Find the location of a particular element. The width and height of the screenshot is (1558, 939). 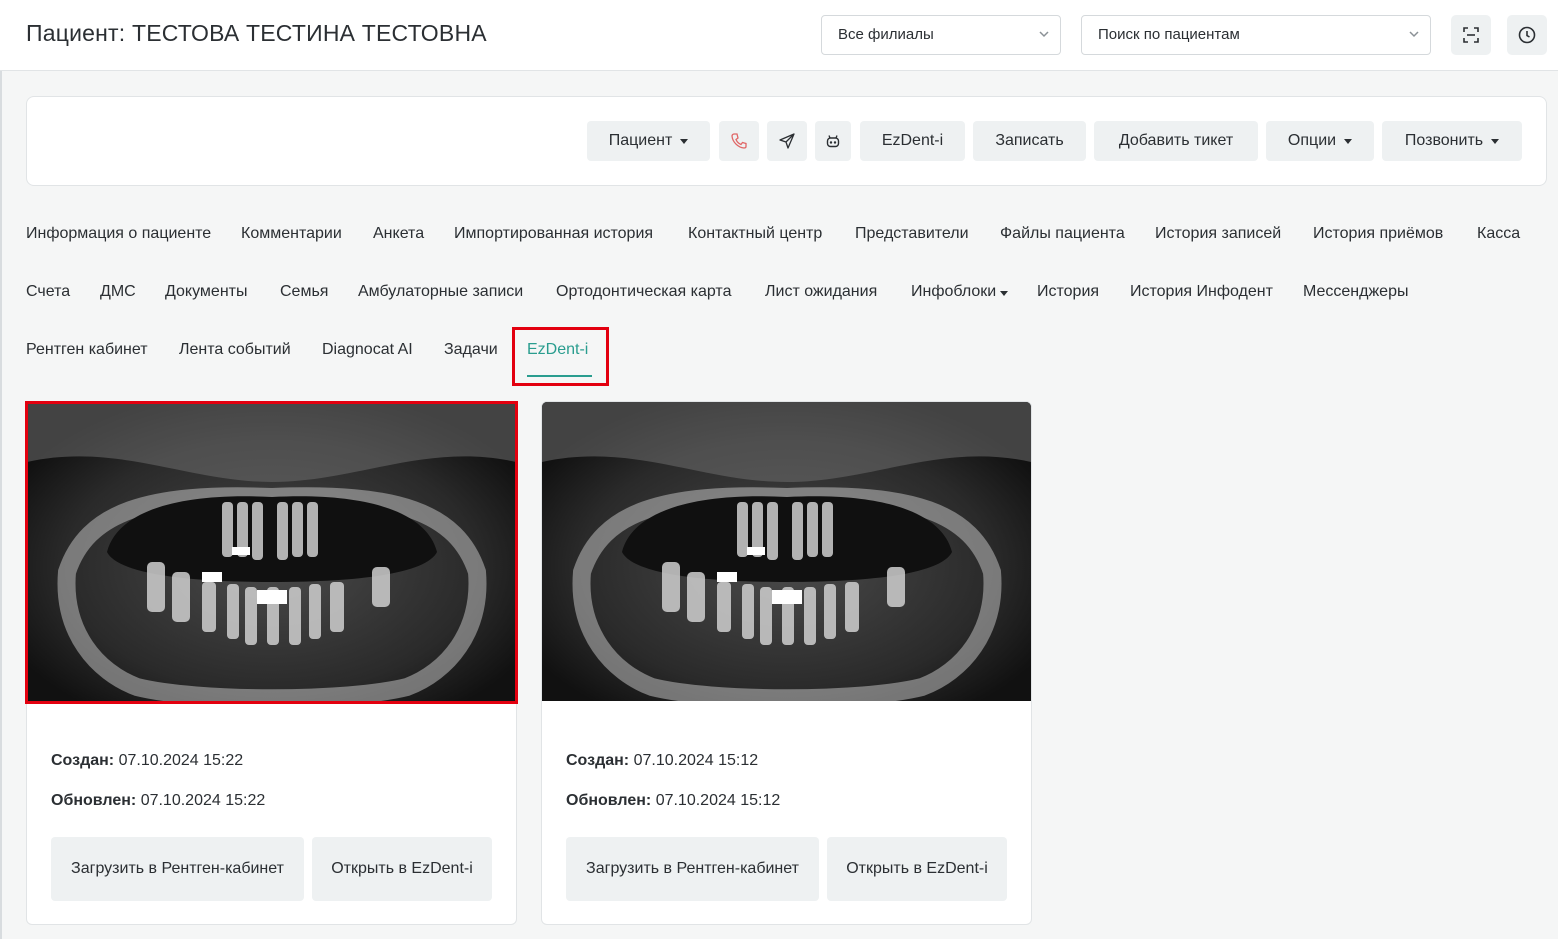

clock-icon is located at coordinates (1527, 35).